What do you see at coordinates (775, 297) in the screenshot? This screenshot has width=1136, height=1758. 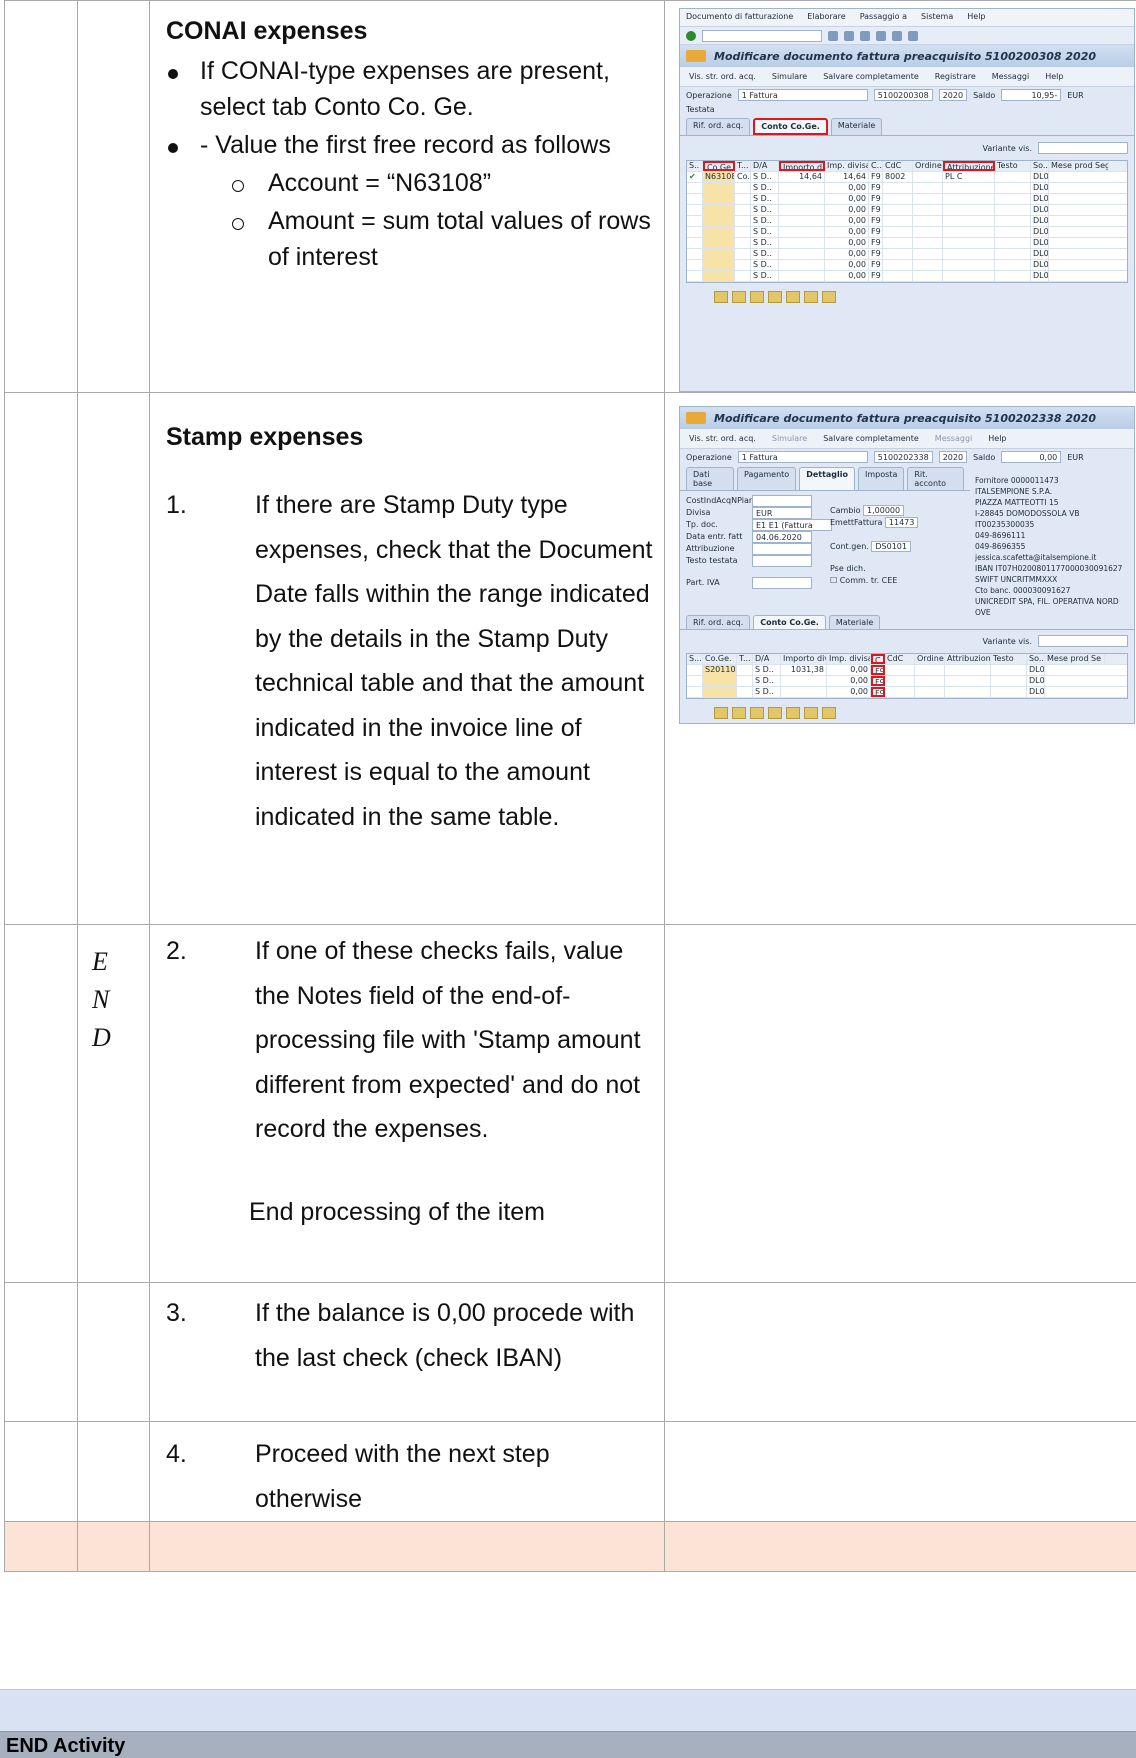 I see `select-all-icon` at bounding box center [775, 297].